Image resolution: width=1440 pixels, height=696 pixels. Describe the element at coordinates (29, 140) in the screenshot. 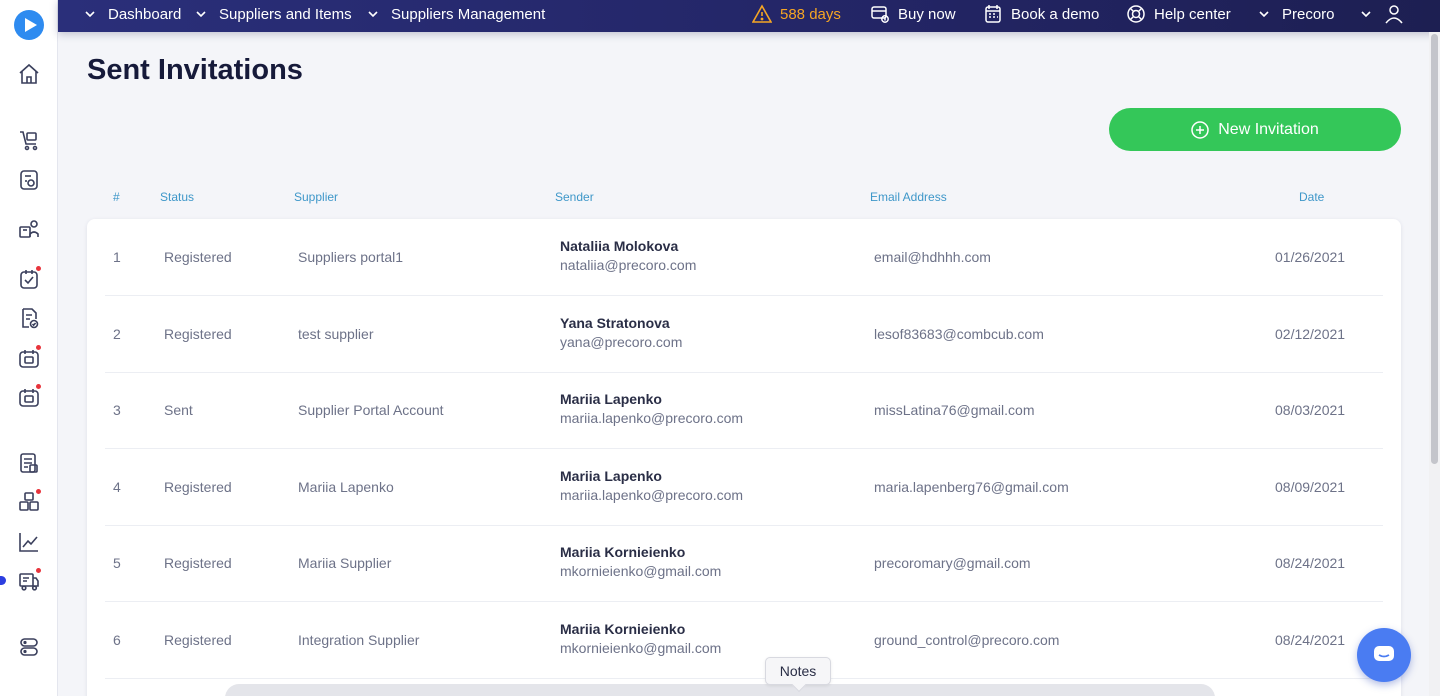

I see `cart-icon` at that location.